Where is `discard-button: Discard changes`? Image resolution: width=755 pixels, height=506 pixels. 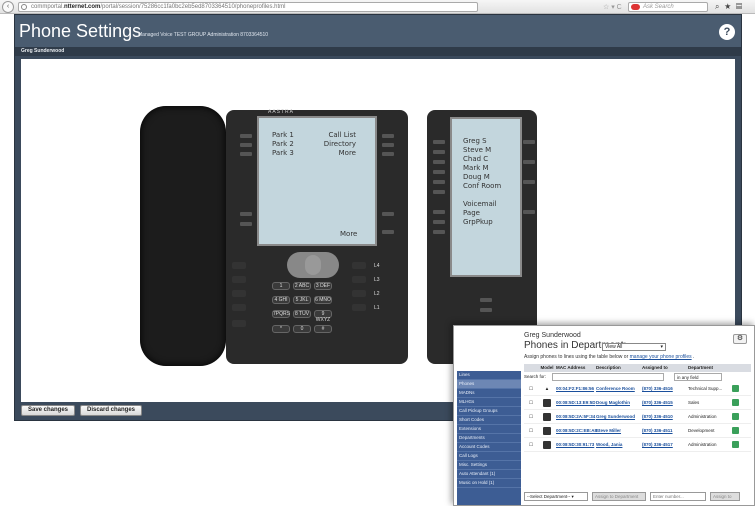 discard-button: Discard changes is located at coordinates (111, 410).